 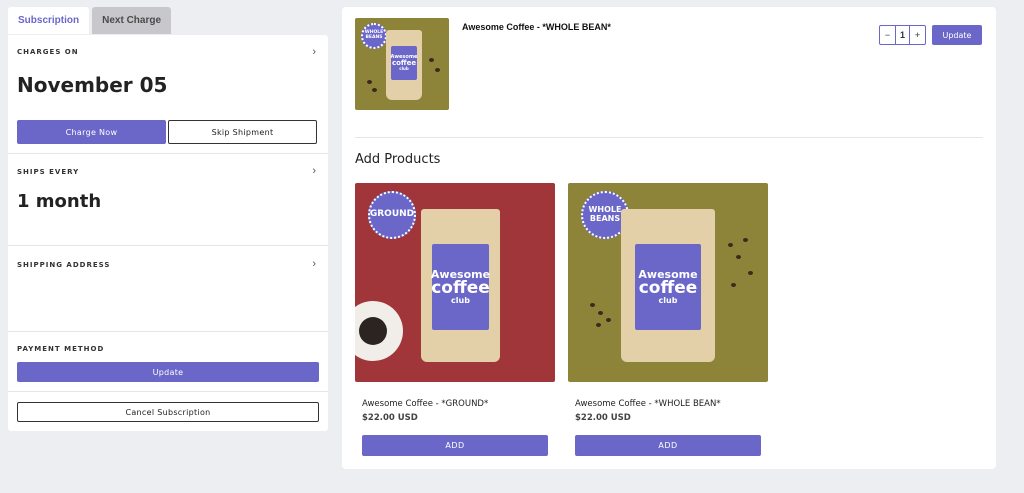 What do you see at coordinates (669, 137) in the screenshot?
I see `divider` at bounding box center [669, 137].